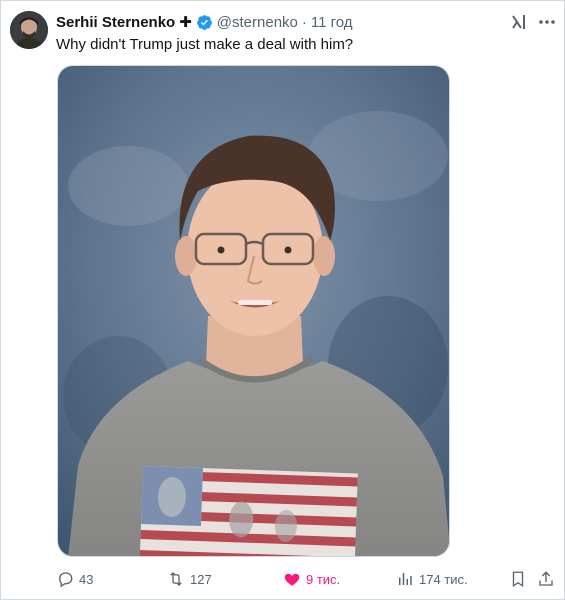 The image size is (565, 600). I want to click on action-bar: 43 127 9 тис. 174 тис., so click(283, 579).